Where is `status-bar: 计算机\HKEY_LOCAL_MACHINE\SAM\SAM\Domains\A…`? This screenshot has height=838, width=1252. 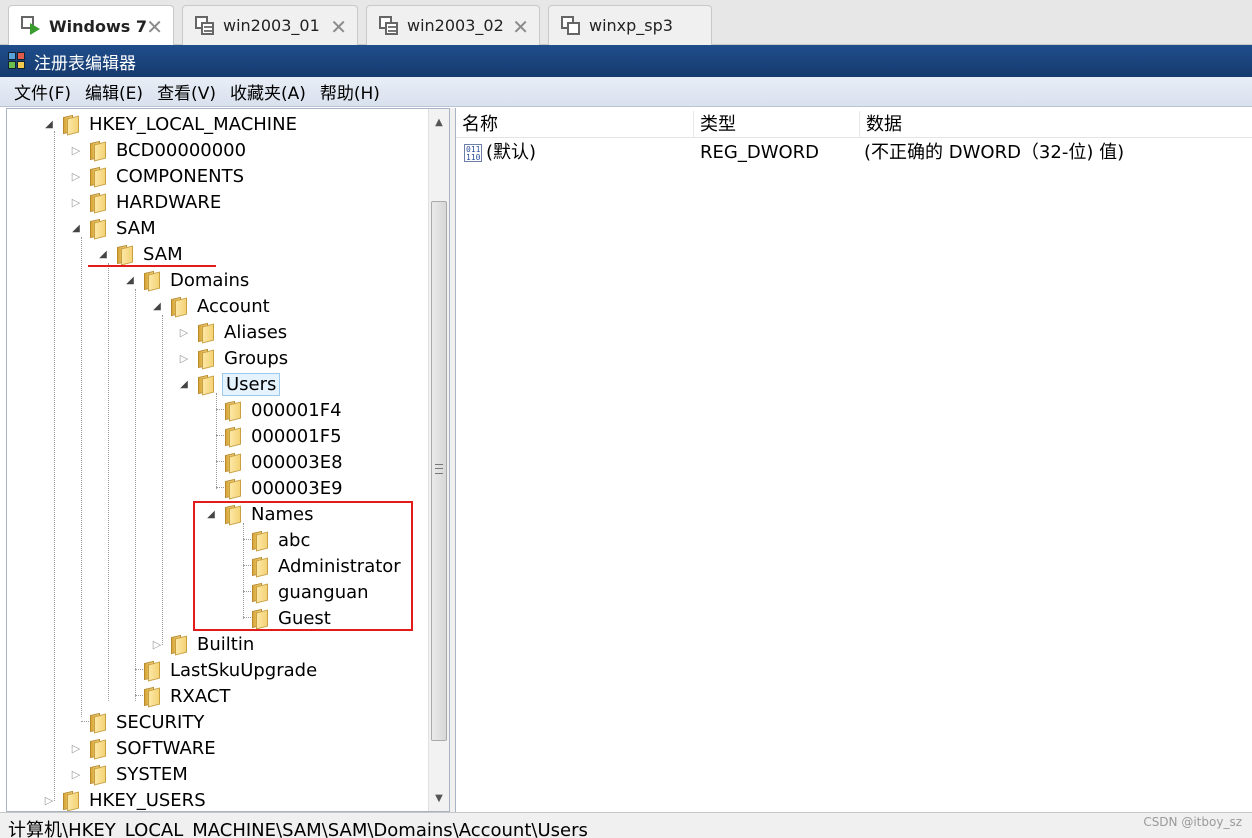 status-bar: 计算机\HKEY_LOCAL_MACHINE\SAM\SAM\Domains\A… is located at coordinates (626, 825).